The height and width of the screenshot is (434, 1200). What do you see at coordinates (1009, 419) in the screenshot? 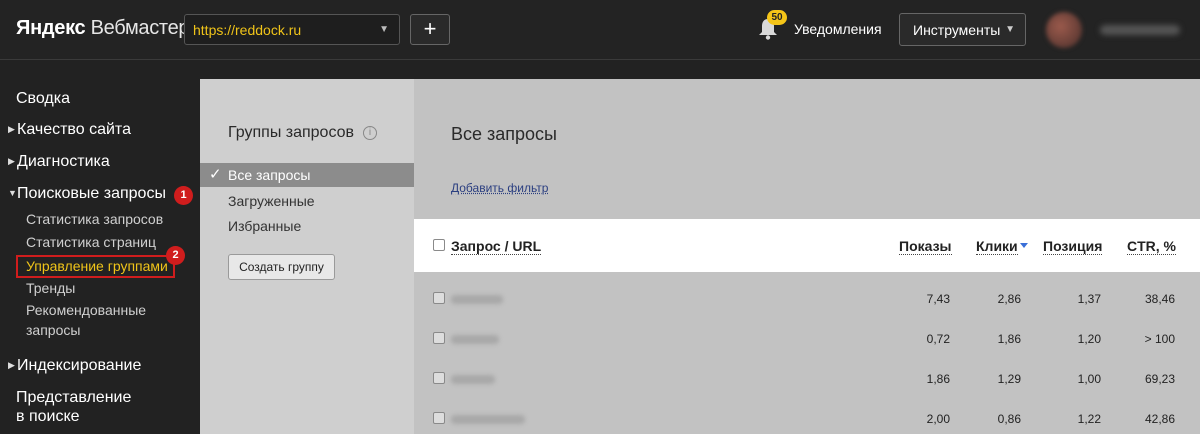
I see `cell-clicks: 0,86` at bounding box center [1009, 419].